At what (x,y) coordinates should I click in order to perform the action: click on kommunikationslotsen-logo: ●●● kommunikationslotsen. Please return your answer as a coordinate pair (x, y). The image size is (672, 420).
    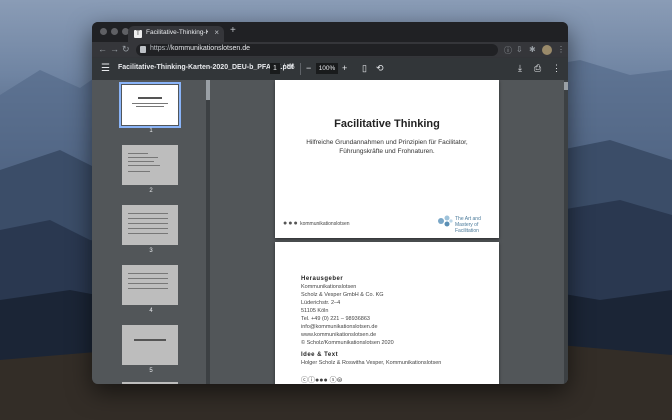
    Looking at the image, I should click on (316, 223).